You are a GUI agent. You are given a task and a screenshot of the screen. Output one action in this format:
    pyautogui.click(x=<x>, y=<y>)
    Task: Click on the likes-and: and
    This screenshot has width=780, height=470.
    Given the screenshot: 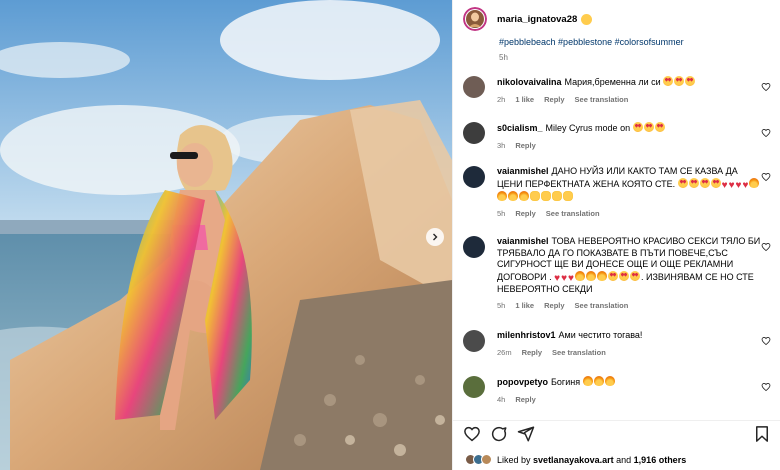 What is the action you would take?
    pyautogui.click(x=624, y=459)
    